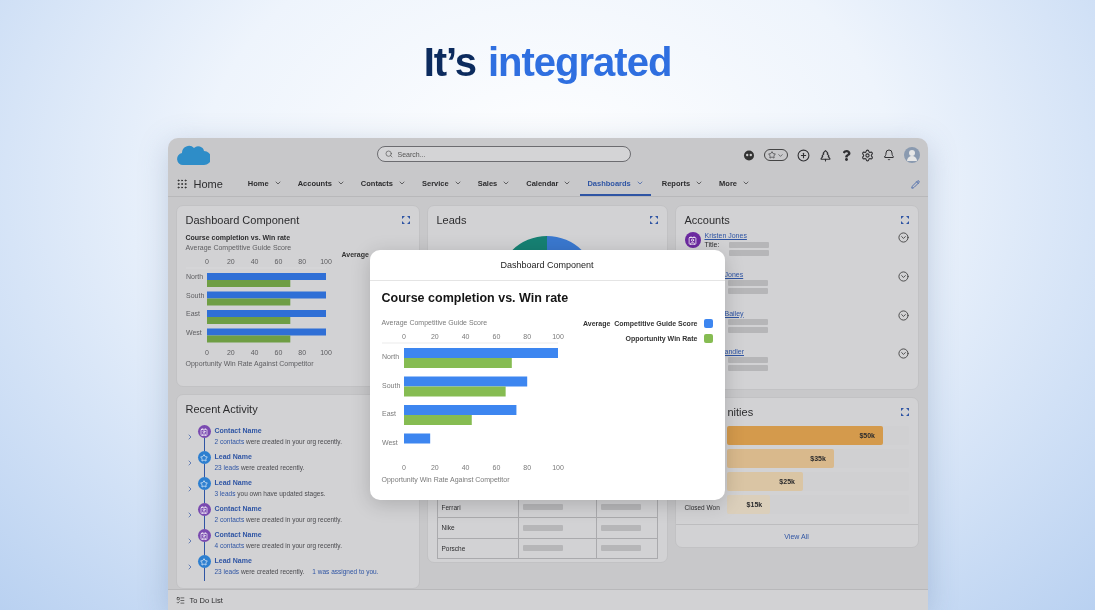 This screenshot has height=610, width=1095. What do you see at coordinates (449, 62) in the screenshot?
I see `headline: It’s` at bounding box center [449, 62].